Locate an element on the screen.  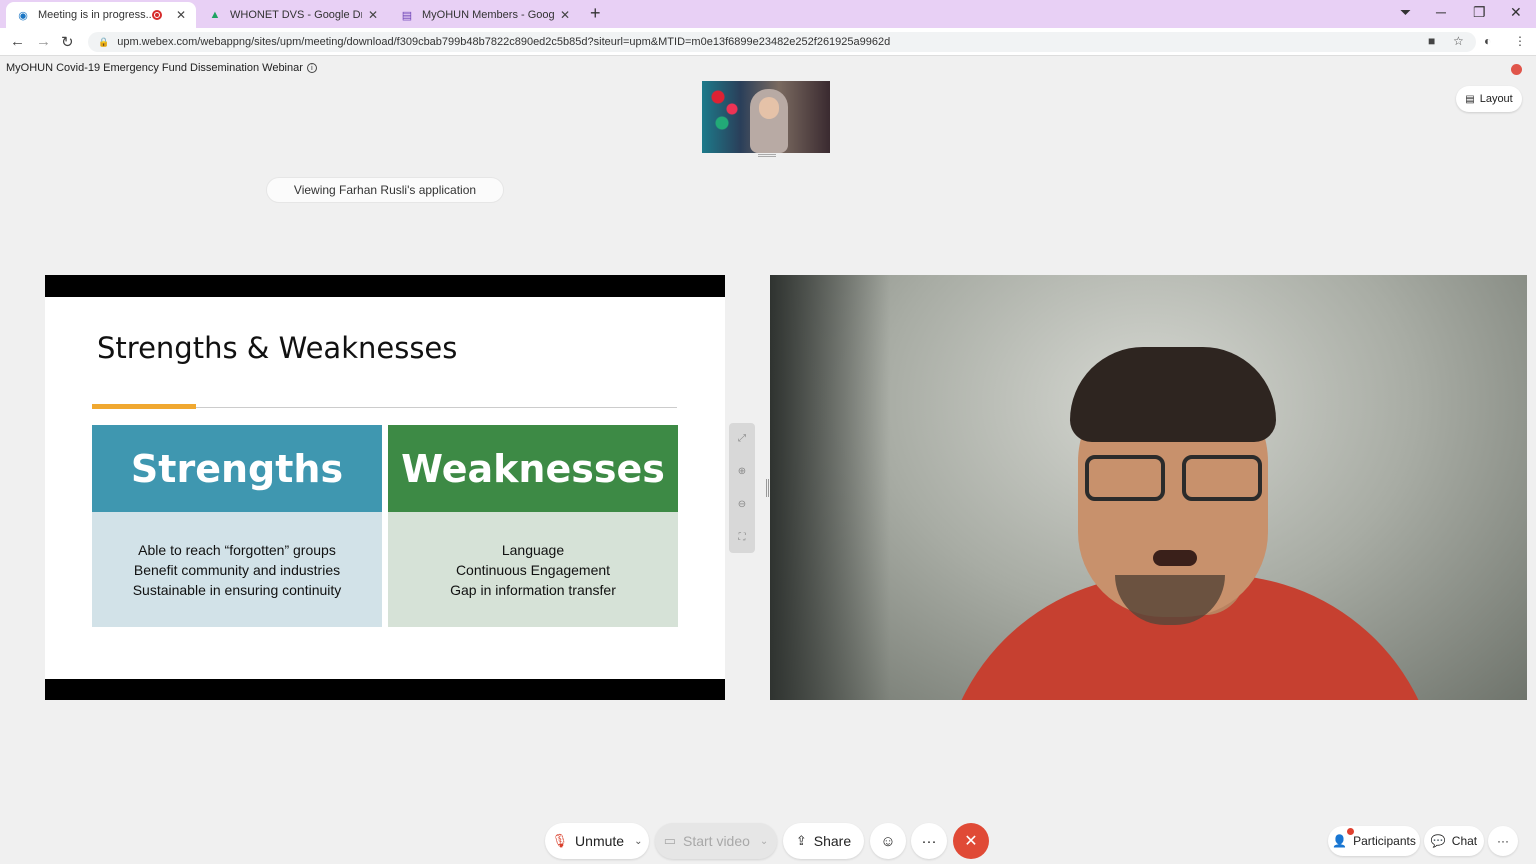
strengths-heading: Strengths is located at coordinates (237, 468).